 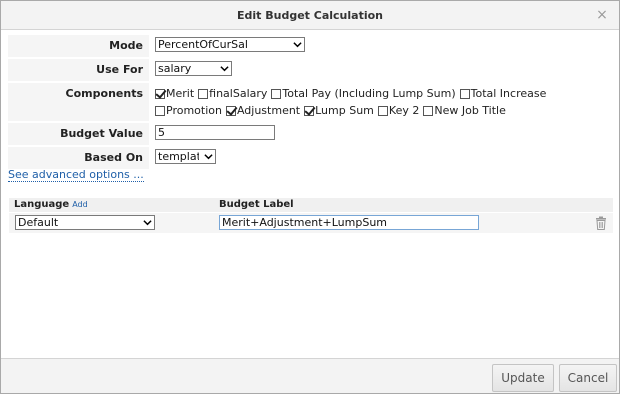 I want to click on use-for-cell: salary, so click(x=380, y=70).